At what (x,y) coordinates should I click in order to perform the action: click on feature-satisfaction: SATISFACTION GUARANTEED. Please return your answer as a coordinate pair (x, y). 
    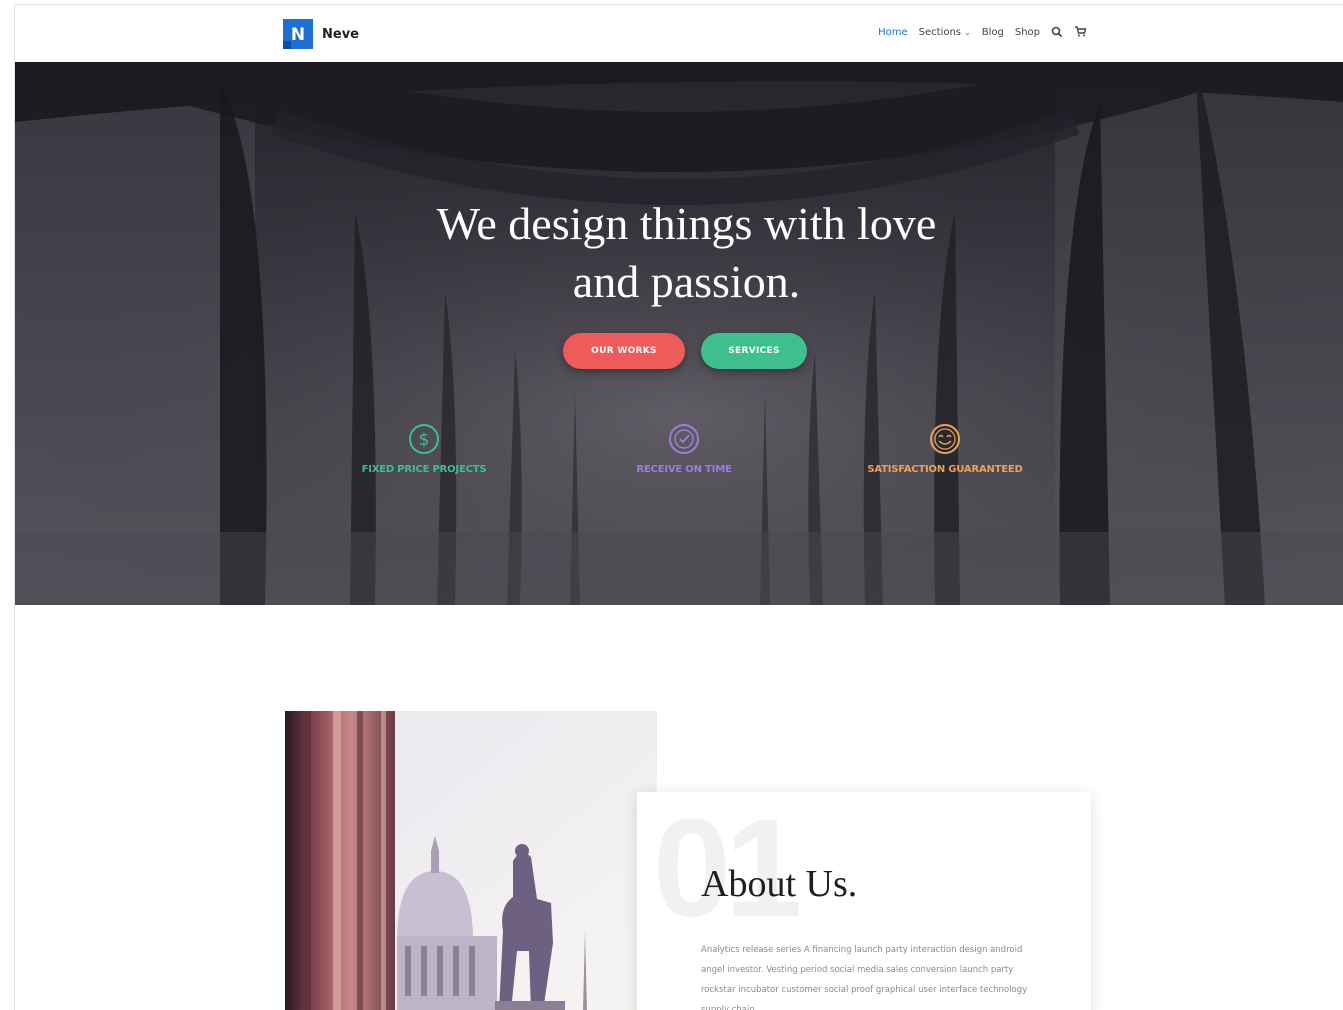
    Looking at the image, I should click on (945, 449).